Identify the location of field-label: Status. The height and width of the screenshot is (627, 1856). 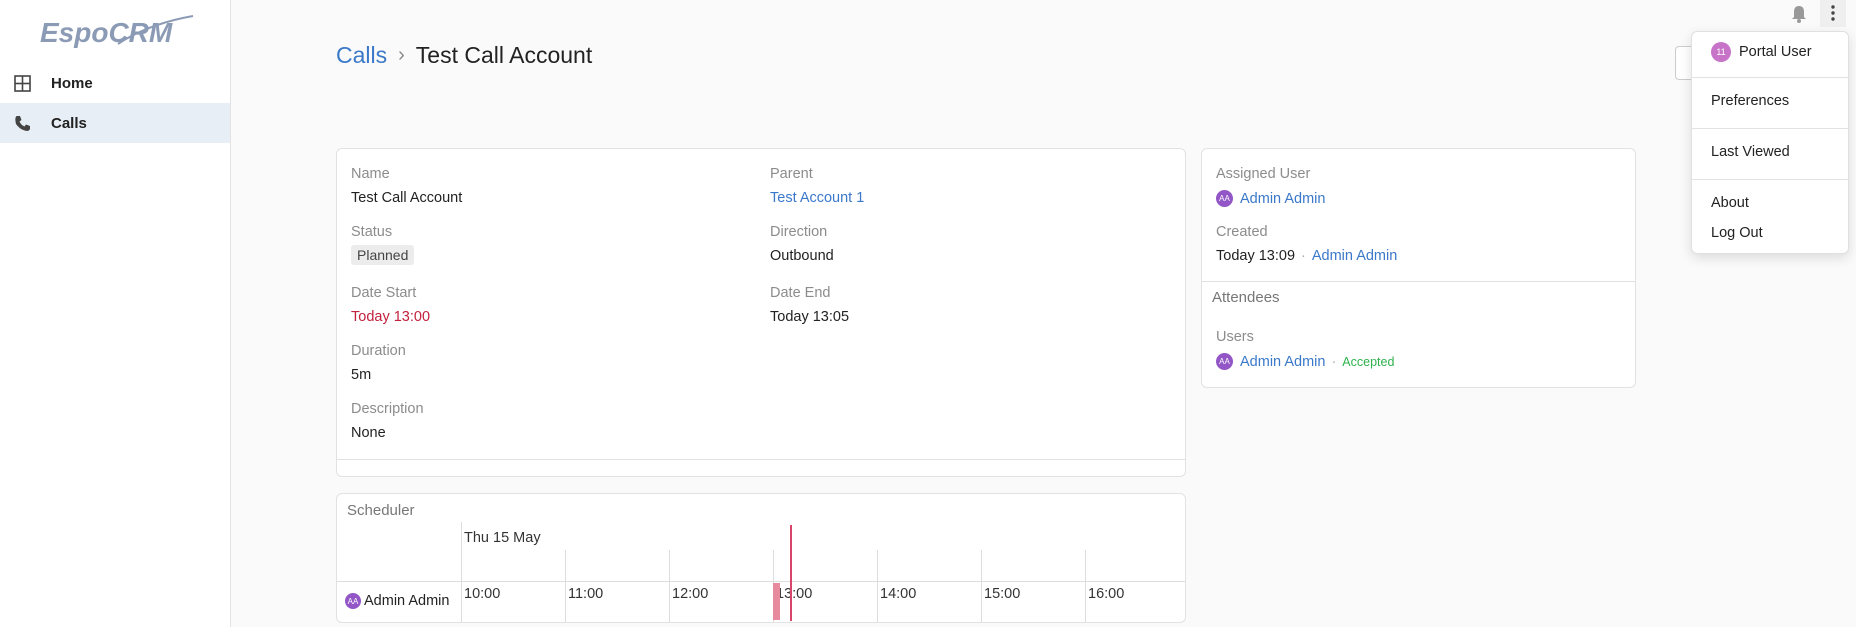
(372, 232).